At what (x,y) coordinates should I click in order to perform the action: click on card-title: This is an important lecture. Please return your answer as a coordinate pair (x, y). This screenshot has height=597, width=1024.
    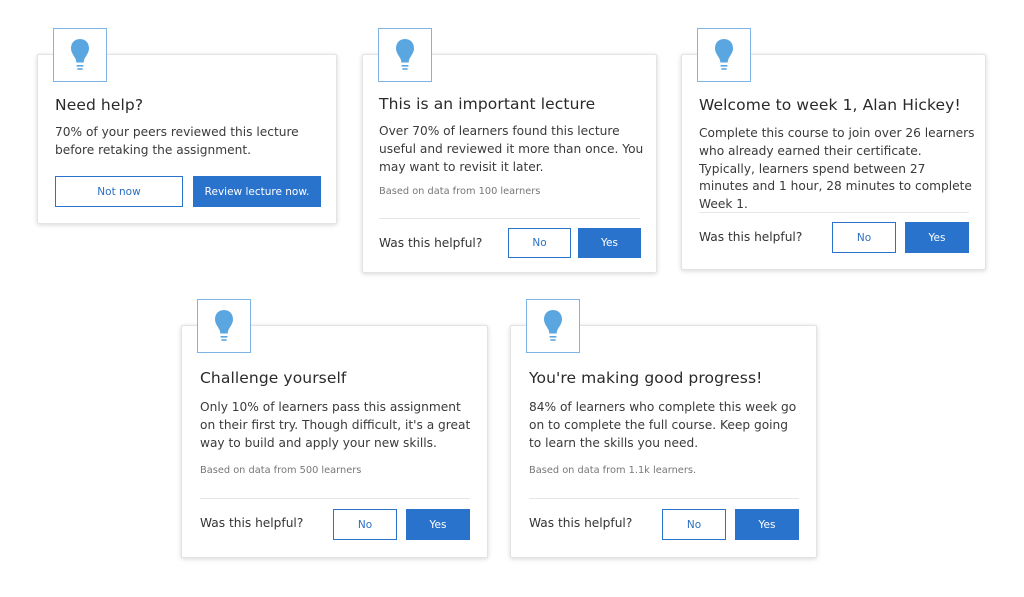
    Looking at the image, I should click on (487, 104).